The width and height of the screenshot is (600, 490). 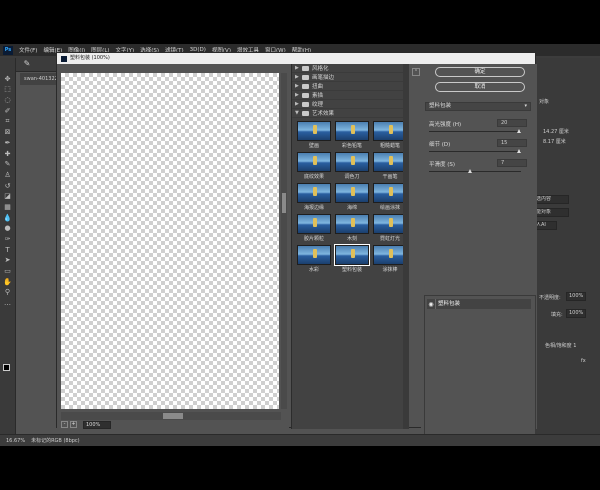 I want to click on filter-thumb-fresco: 壁画, so click(x=314, y=135).